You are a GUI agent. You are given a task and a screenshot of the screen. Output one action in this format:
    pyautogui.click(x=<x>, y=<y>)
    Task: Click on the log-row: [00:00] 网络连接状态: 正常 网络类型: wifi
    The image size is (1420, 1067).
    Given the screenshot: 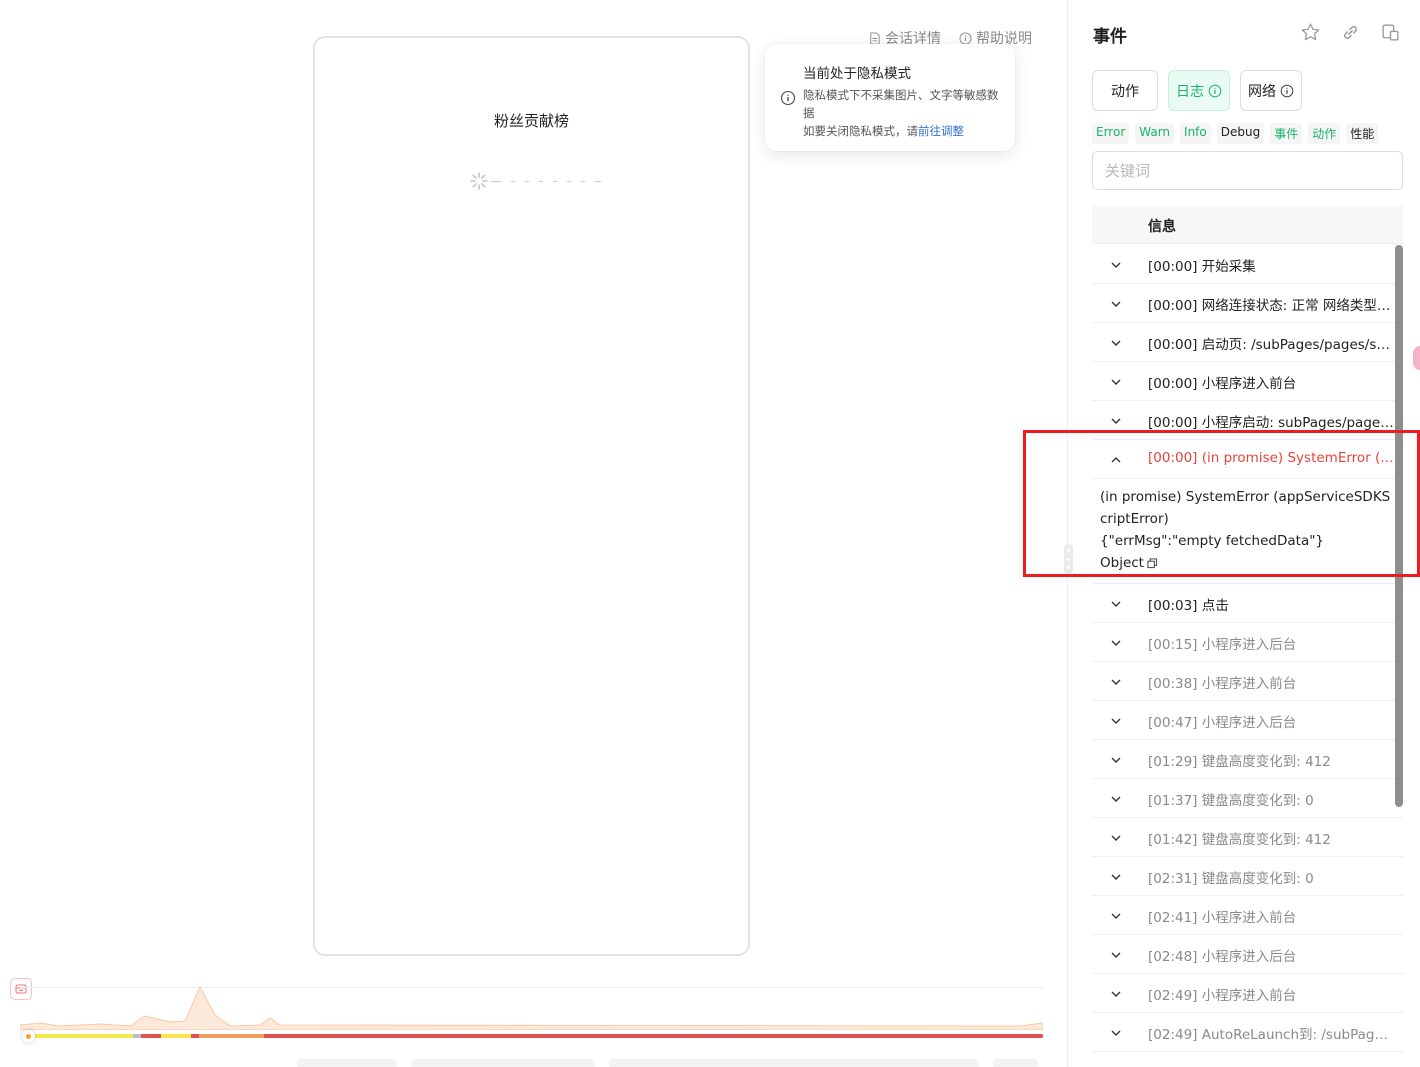 What is the action you would take?
    pyautogui.click(x=1247, y=303)
    